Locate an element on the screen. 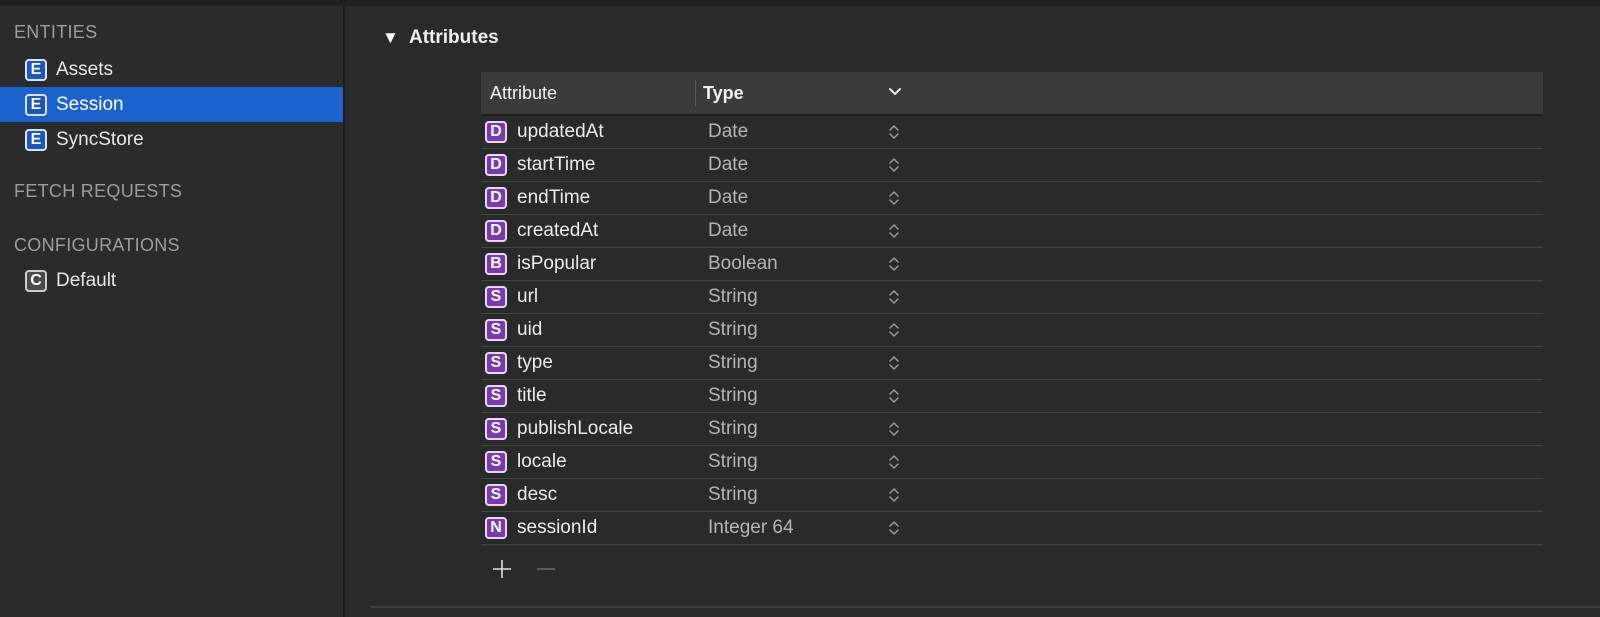  configuration-icon: C is located at coordinates (36, 280).